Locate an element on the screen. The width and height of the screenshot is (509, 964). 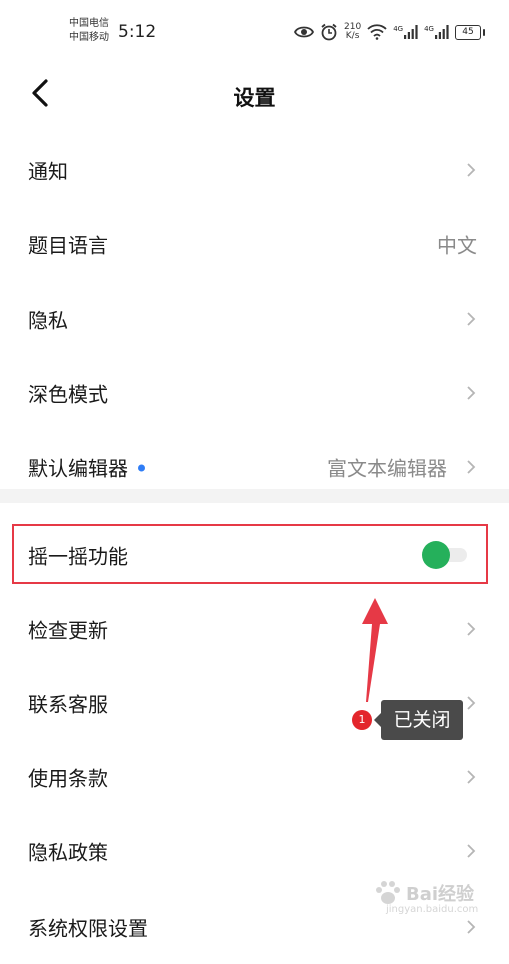
watermark: Bai经验 jingyan.baidu.com is located at coordinates (434, 898).